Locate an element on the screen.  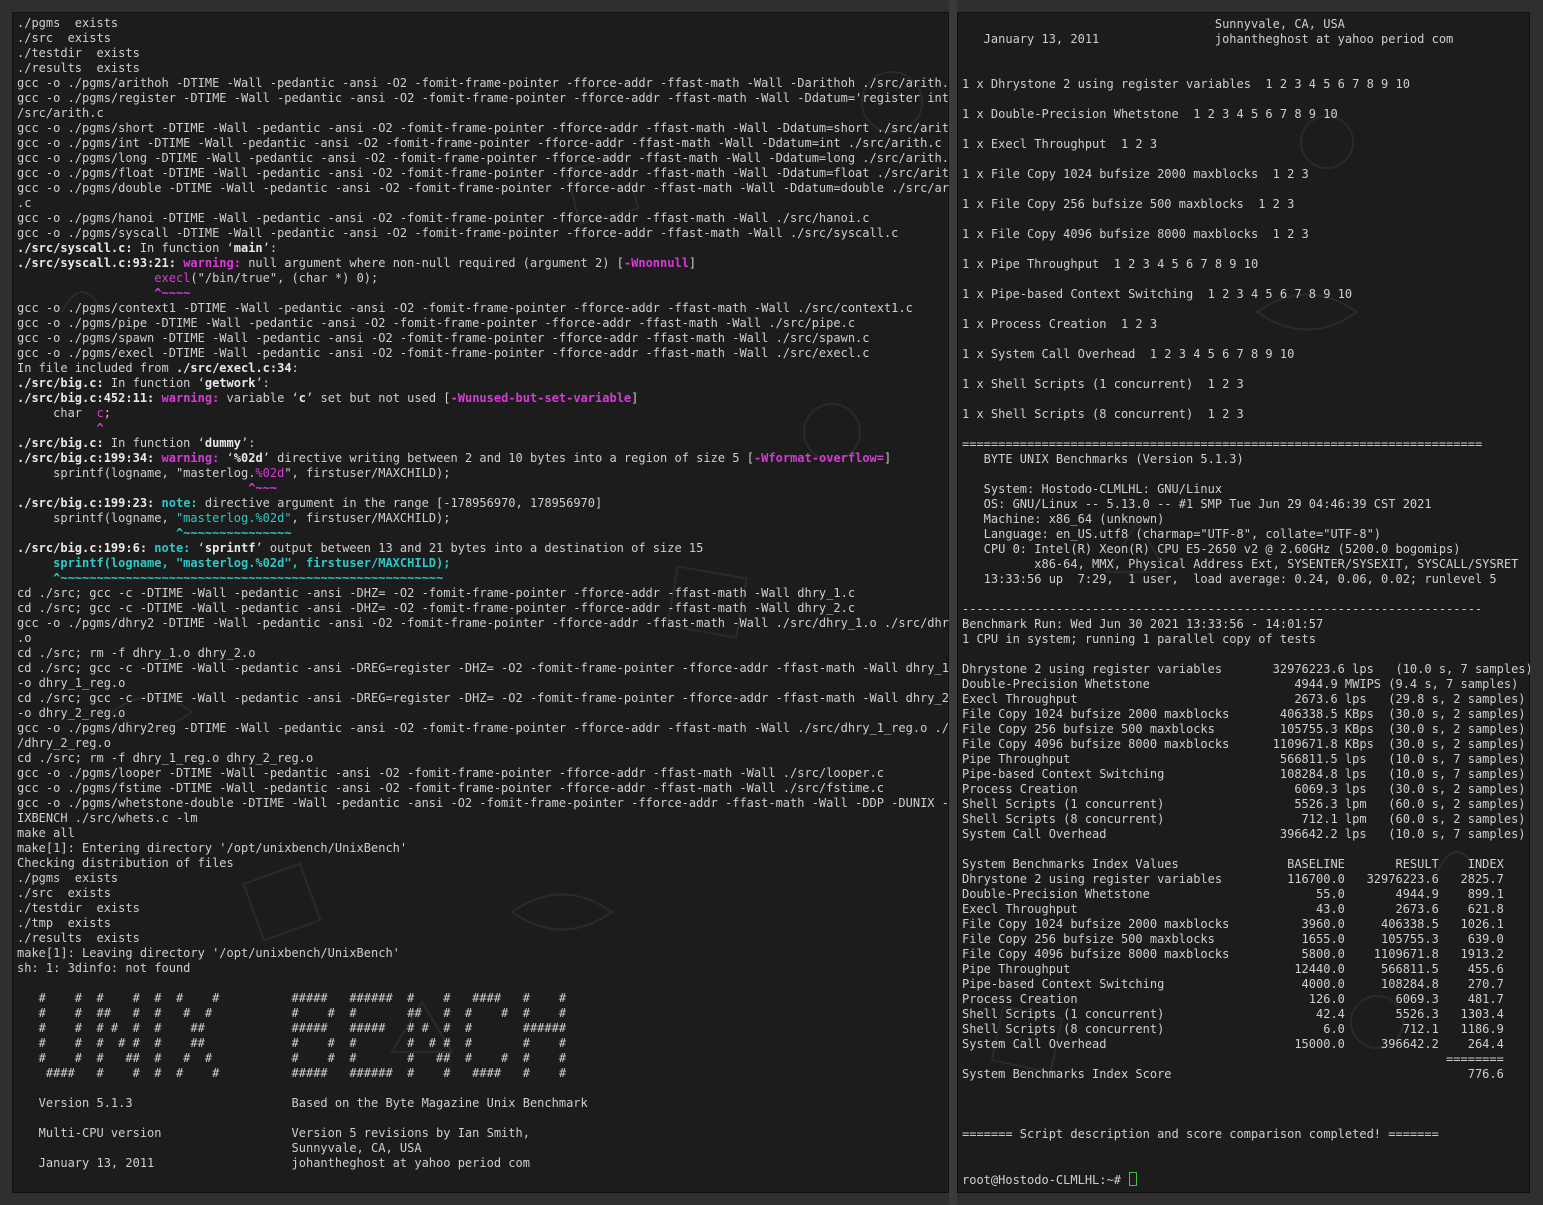
pane-divider is located at coordinates (953, 602).